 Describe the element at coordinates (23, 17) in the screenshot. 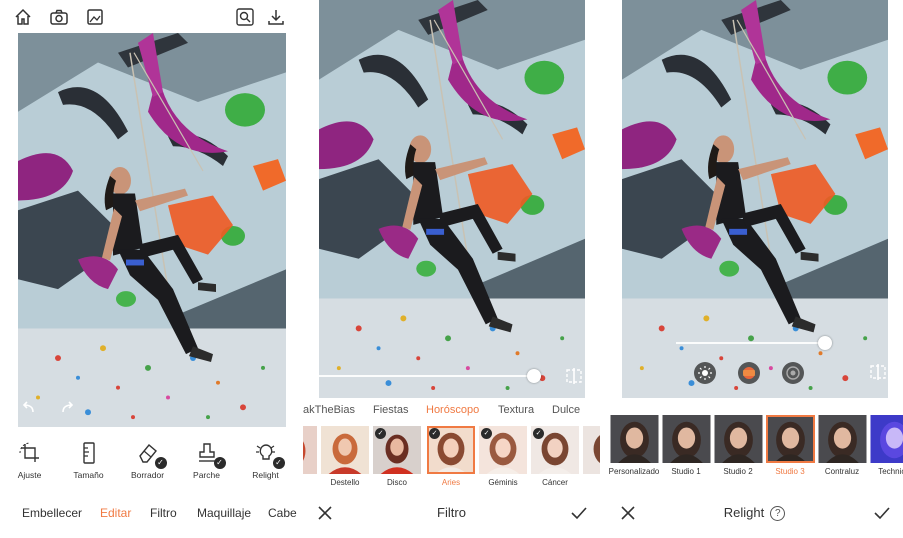

I see `home-icon` at that location.